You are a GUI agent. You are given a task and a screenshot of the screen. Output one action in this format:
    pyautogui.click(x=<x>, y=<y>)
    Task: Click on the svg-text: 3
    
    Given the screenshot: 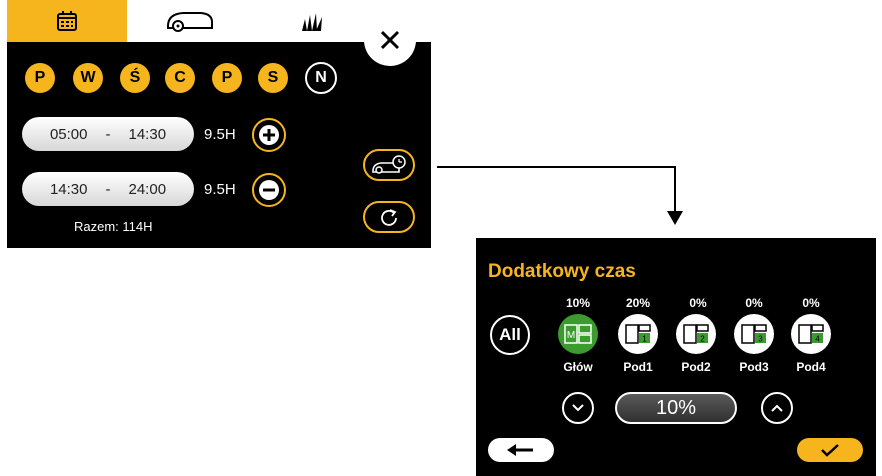 What is the action you would take?
    pyautogui.click(x=760, y=339)
    